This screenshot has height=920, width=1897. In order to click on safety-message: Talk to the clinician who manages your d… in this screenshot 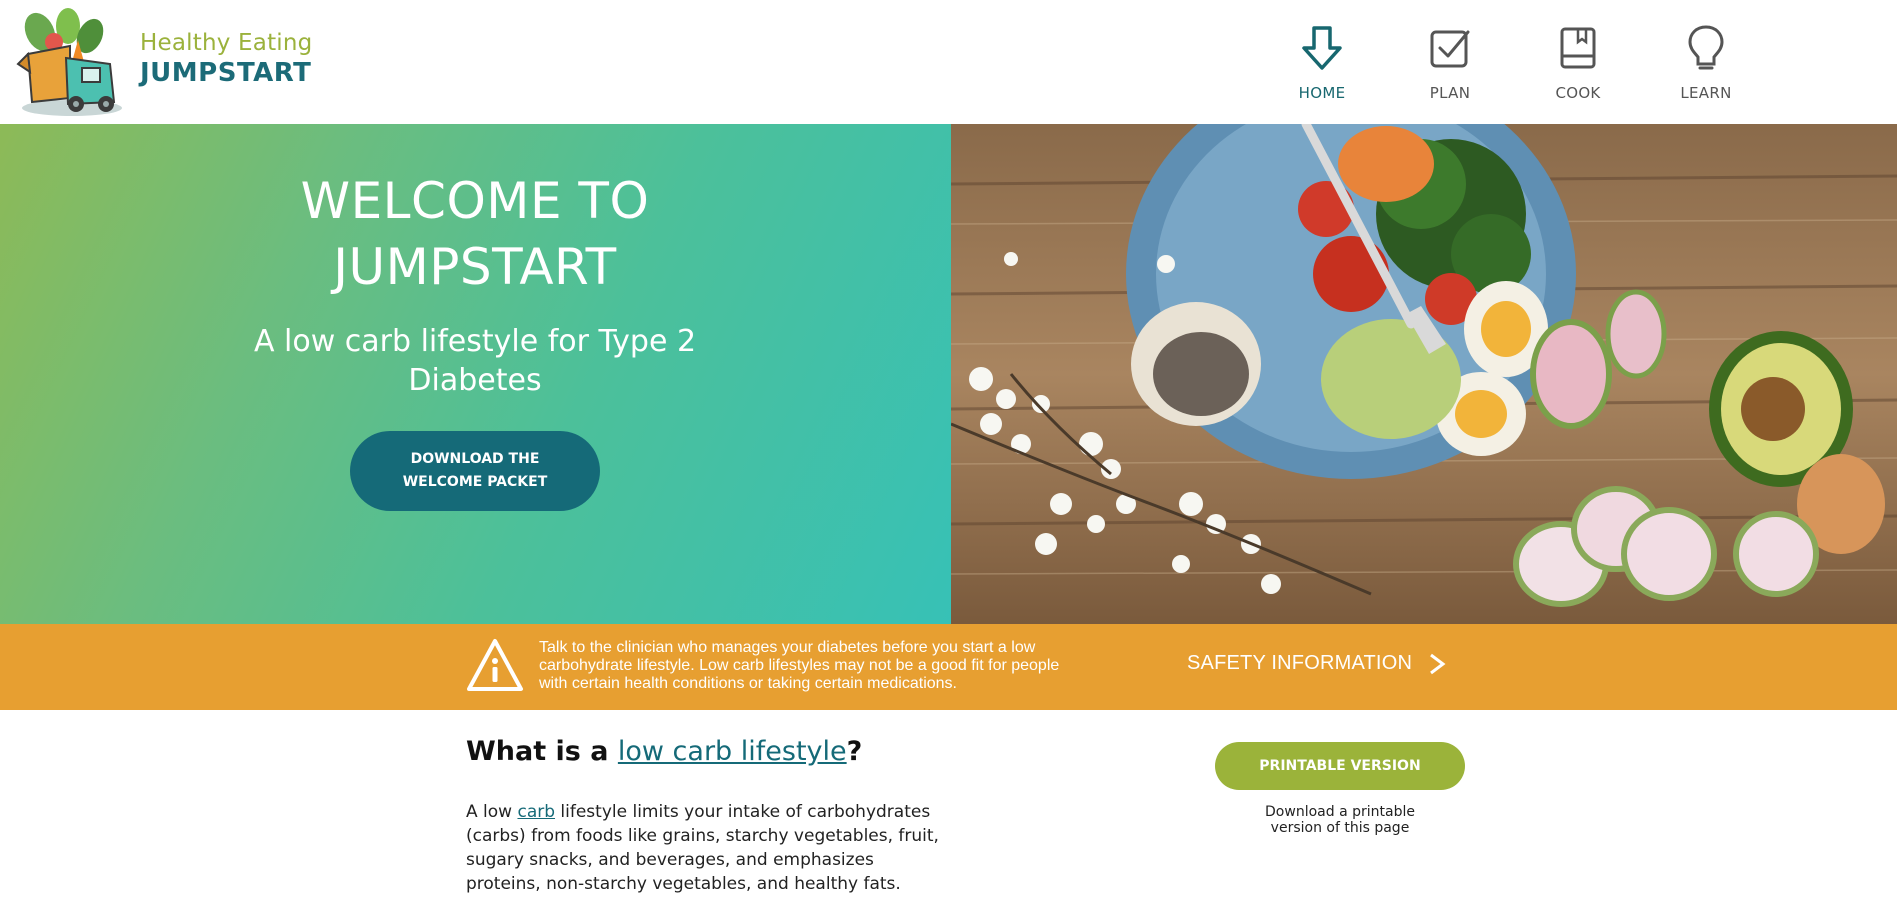, I will do `click(799, 665)`.